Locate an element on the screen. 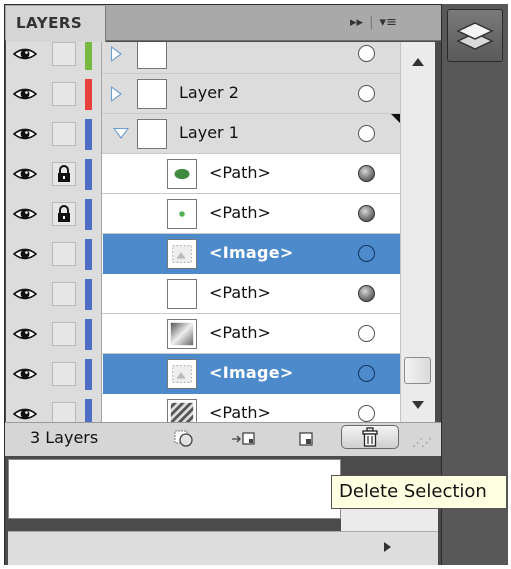 The height and width of the screenshot is (569, 511). create-new-layer-button is located at coordinates (307, 439).